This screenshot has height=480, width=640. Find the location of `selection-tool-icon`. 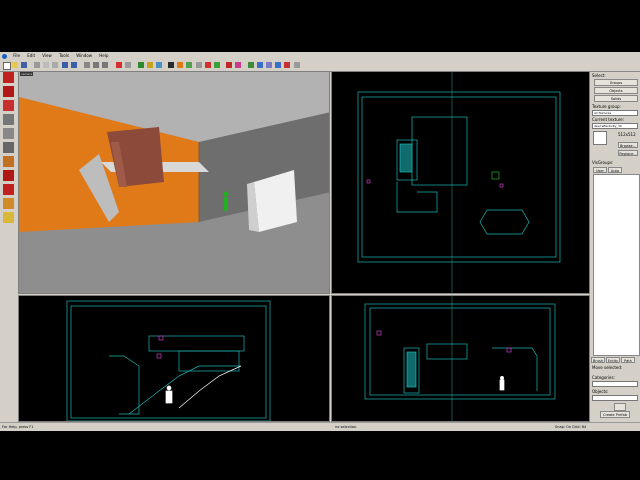

selection-tool-icon is located at coordinates (8, 77).